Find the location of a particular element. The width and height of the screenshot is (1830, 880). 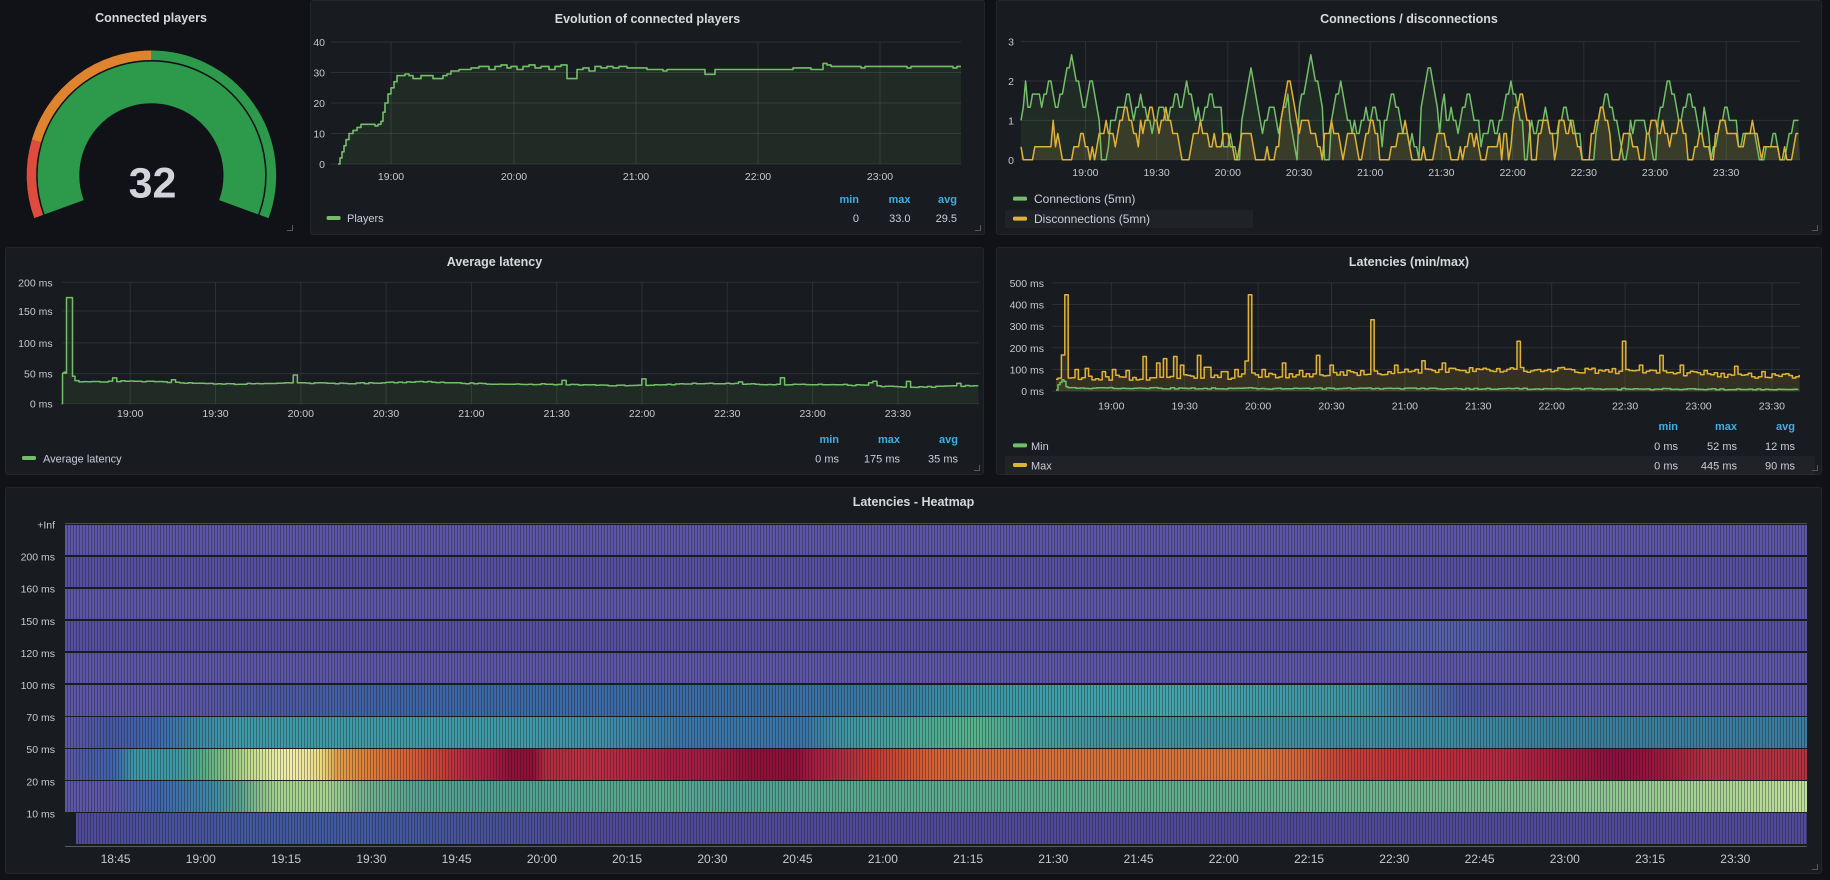

svg-text: 12 ms is located at coordinates (1780, 447).